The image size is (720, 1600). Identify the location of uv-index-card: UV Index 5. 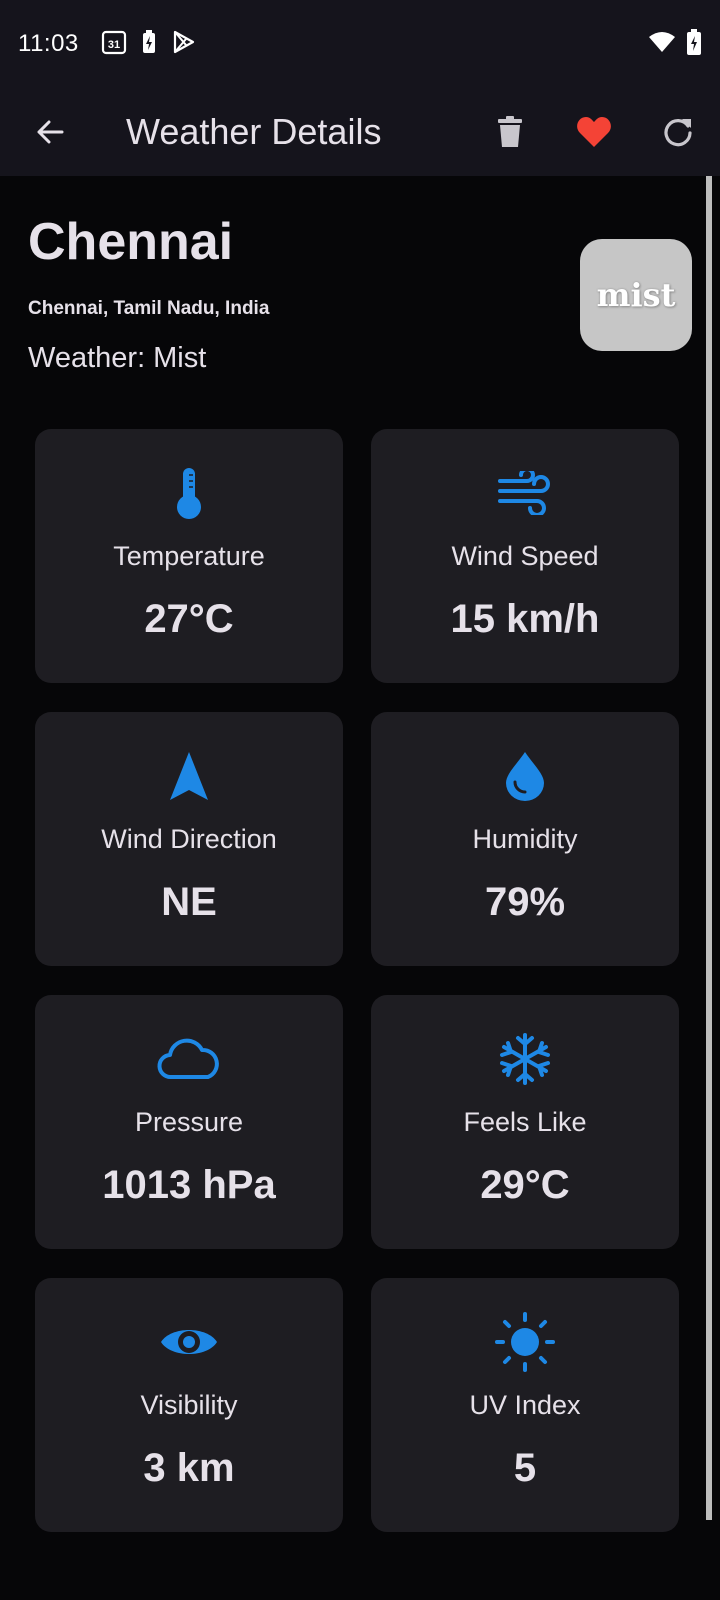
(525, 1405).